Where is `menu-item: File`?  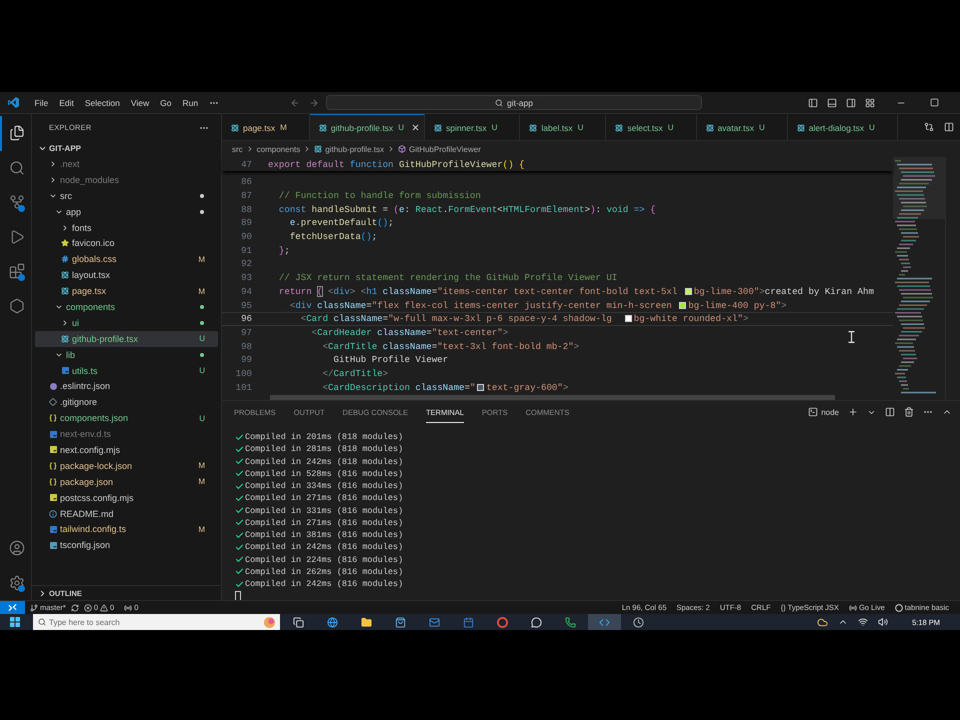
menu-item: File is located at coordinates (41, 103).